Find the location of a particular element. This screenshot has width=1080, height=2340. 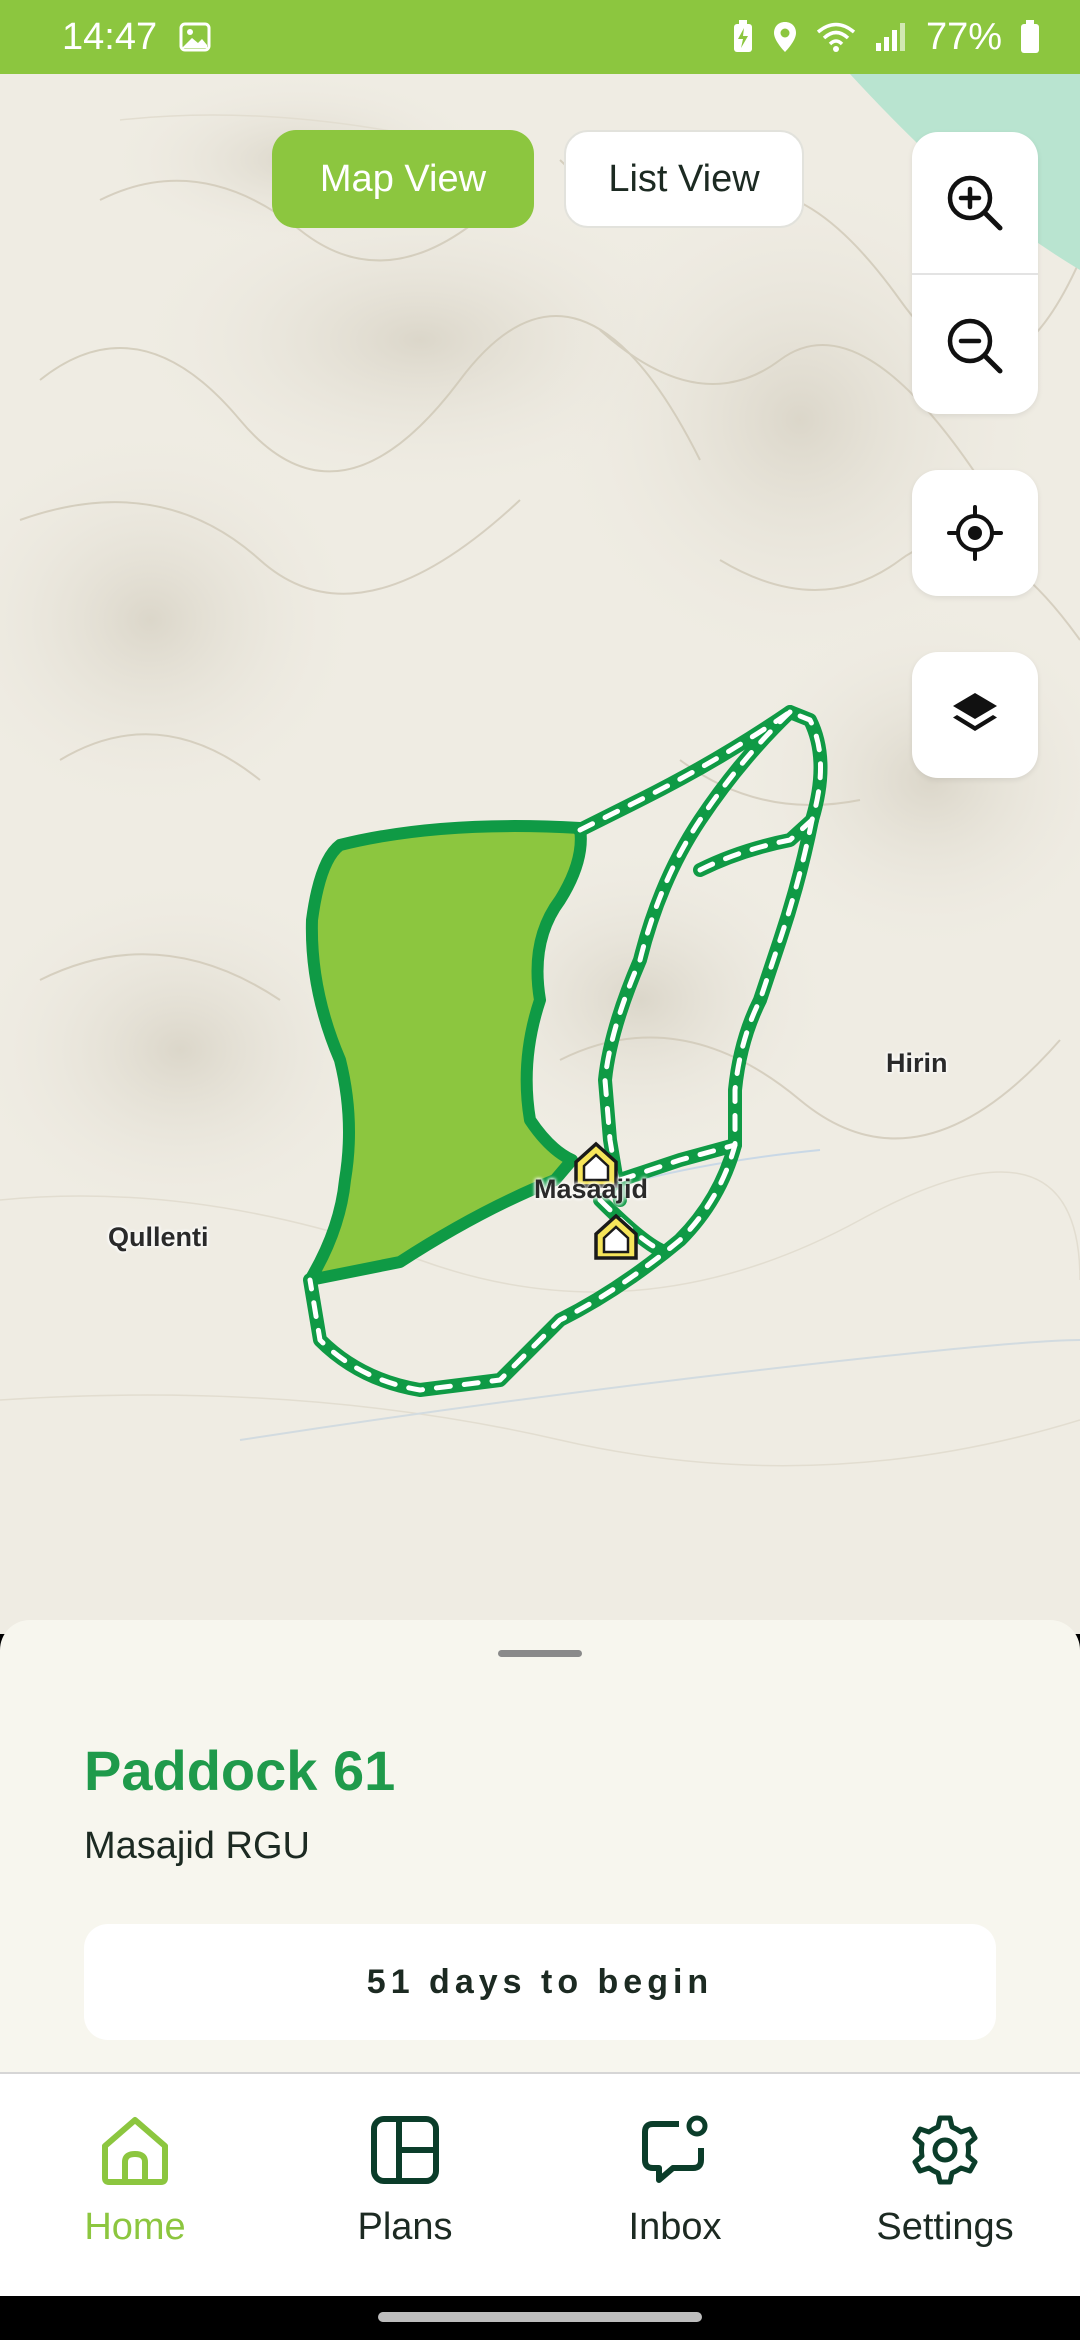

place-label-hirin: Hirin is located at coordinates (917, 1063).